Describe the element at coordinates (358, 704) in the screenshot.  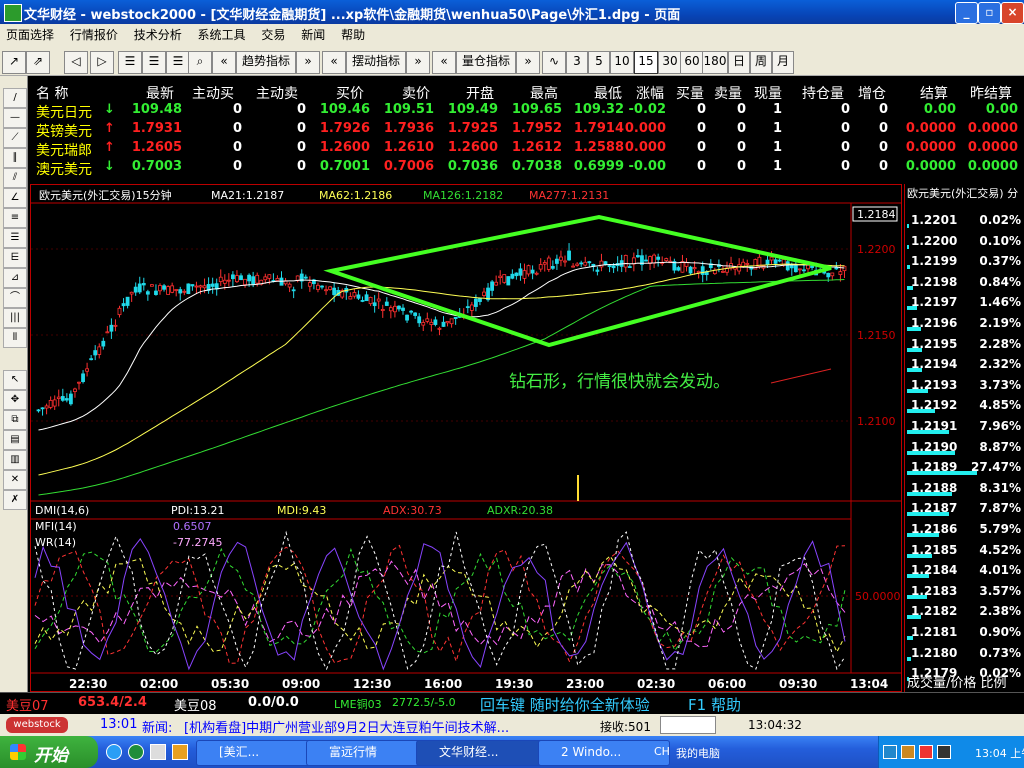
I see `ticker-3-name: LME铜03` at that location.